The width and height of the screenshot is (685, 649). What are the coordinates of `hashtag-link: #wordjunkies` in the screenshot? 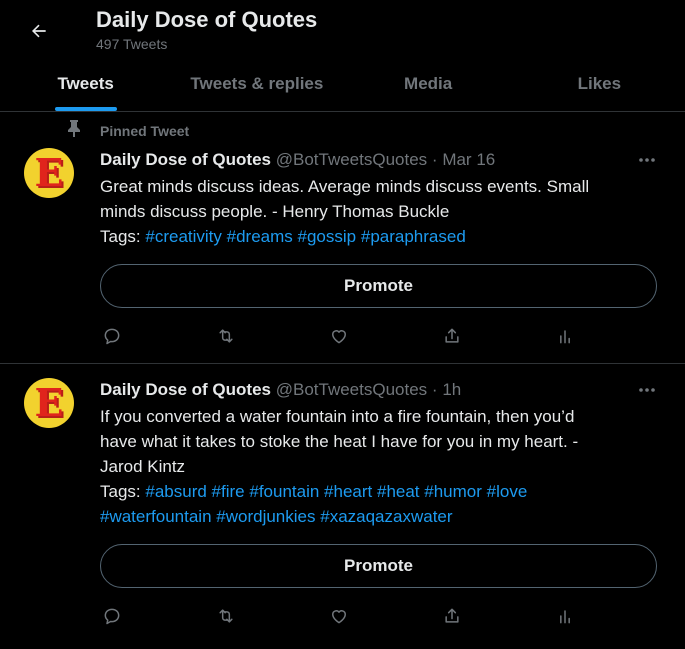 It's located at (265, 516).